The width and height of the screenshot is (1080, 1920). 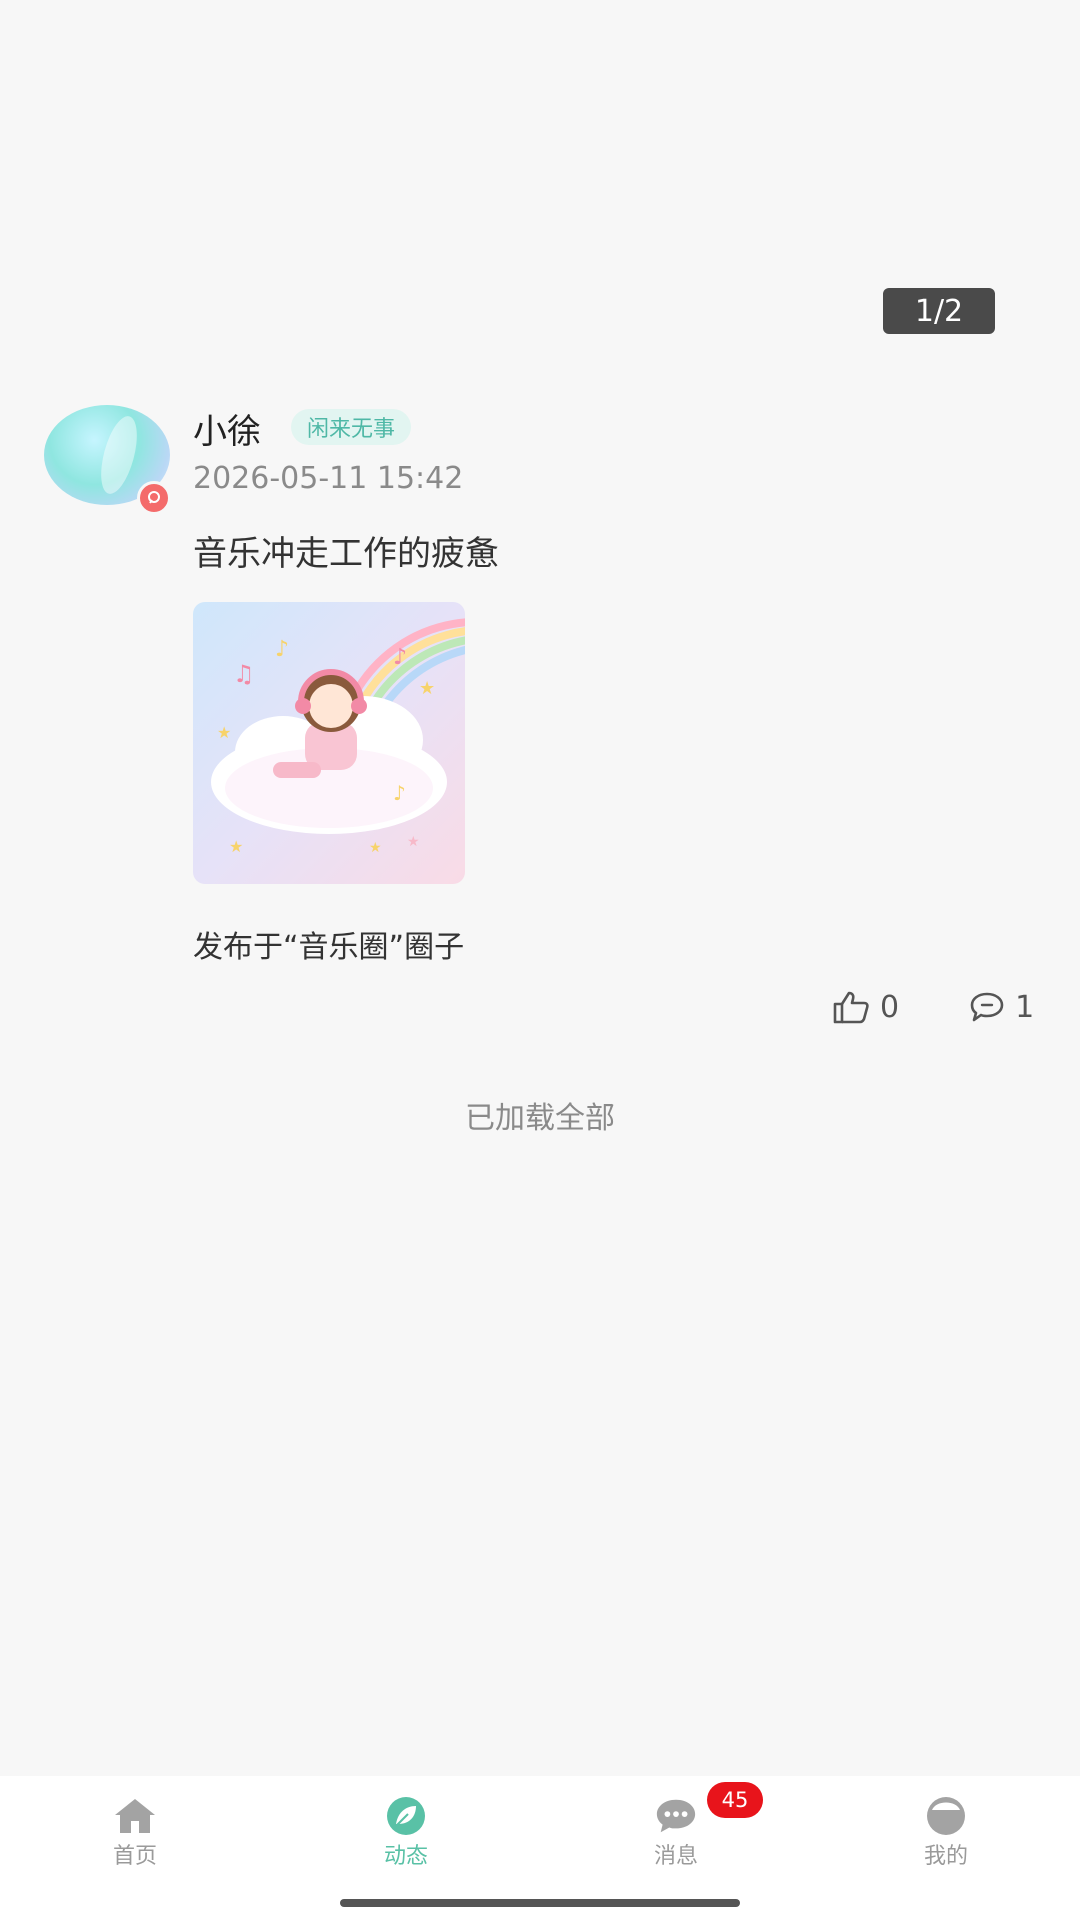 What do you see at coordinates (890, 1007) in the screenshot?
I see `like-count: 0` at bounding box center [890, 1007].